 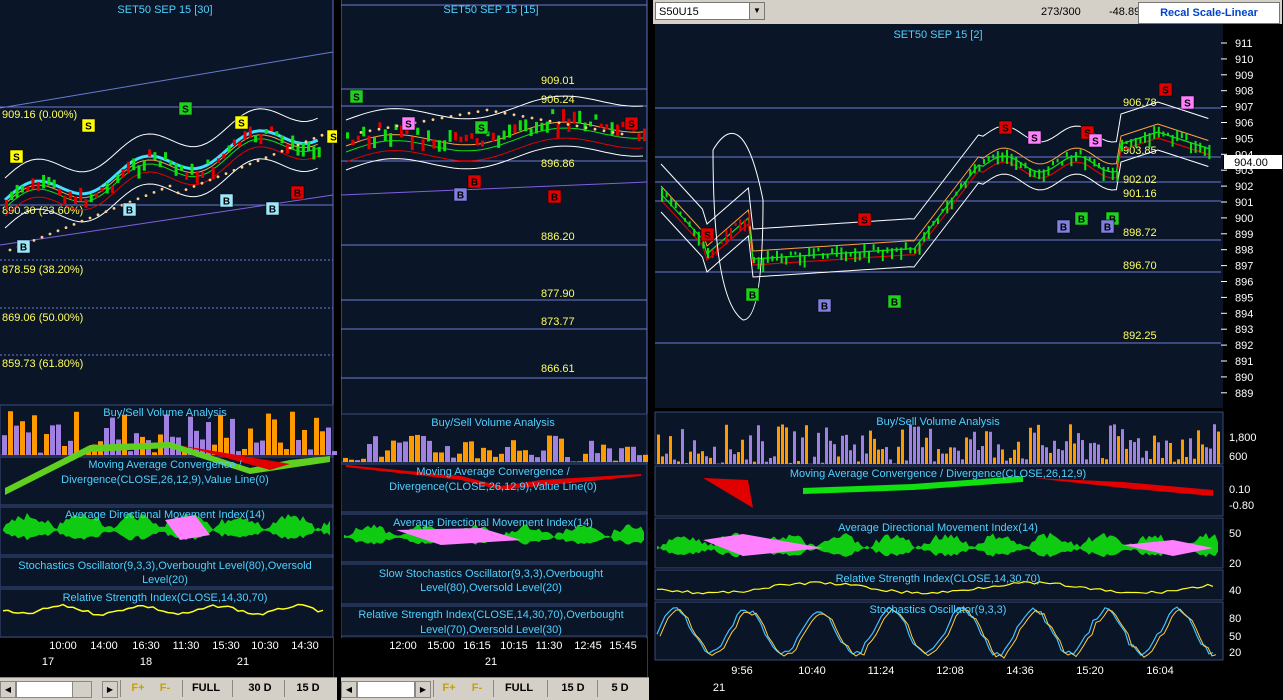 I want to click on indicator-title: Stochastics Oscillator(9,3,3), so click(x=938, y=610).